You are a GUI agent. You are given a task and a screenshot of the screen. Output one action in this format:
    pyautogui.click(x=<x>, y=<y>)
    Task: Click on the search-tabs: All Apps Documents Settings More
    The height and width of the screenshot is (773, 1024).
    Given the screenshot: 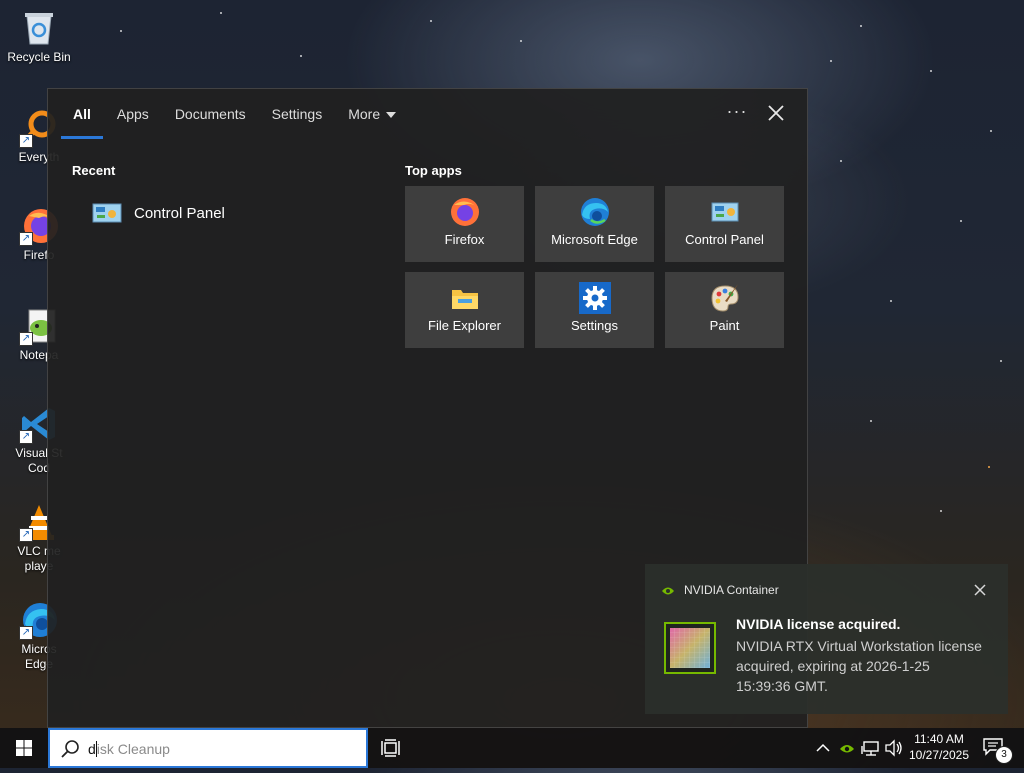 What is the action you would take?
    pyautogui.click(x=234, y=114)
    